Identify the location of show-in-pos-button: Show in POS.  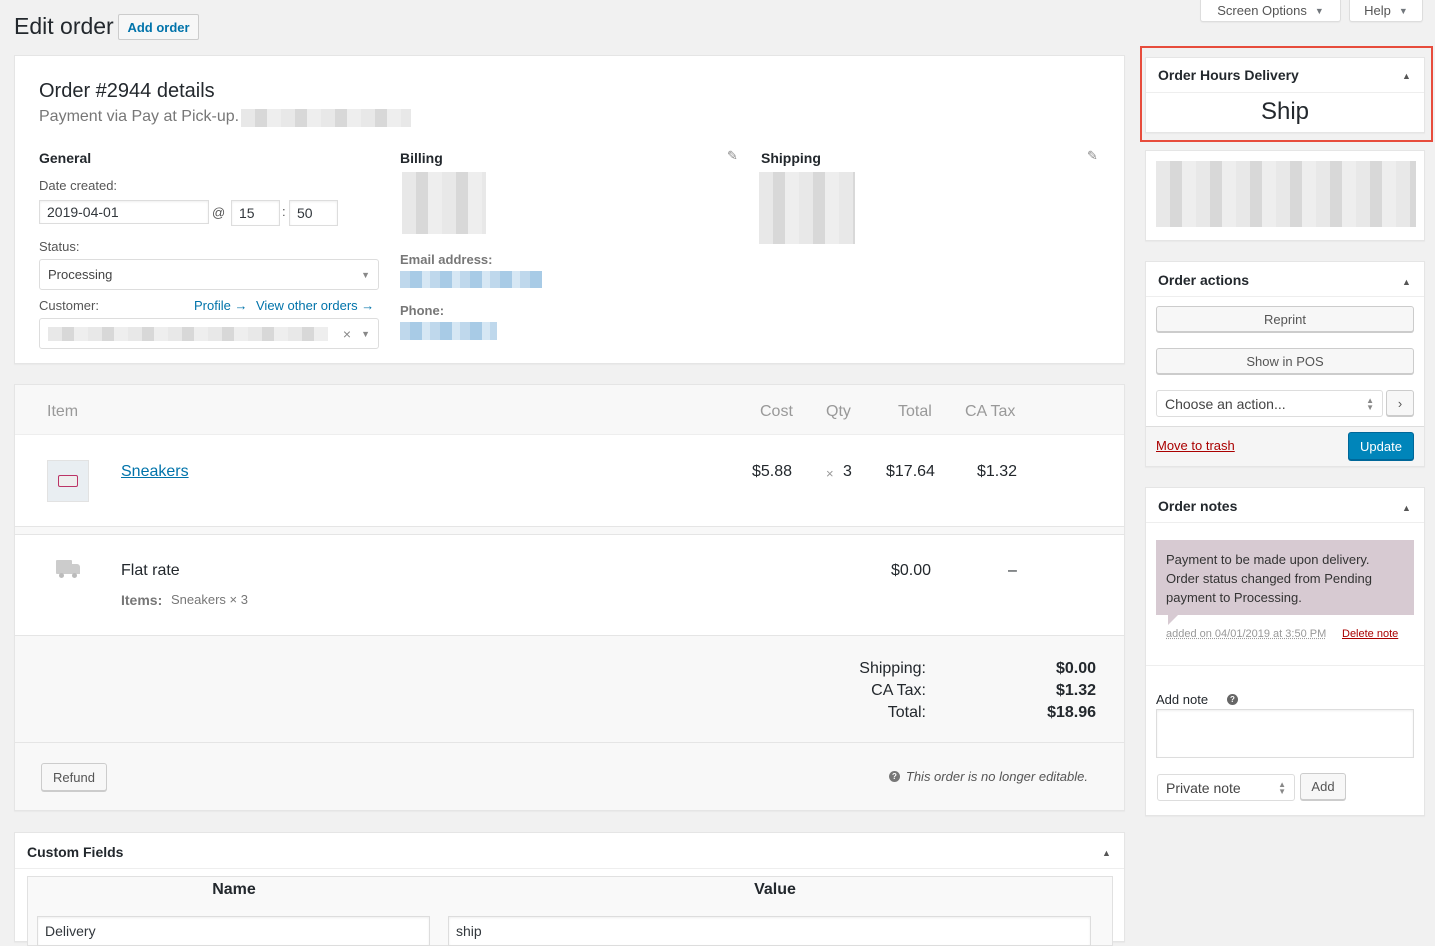
(1285, 361).